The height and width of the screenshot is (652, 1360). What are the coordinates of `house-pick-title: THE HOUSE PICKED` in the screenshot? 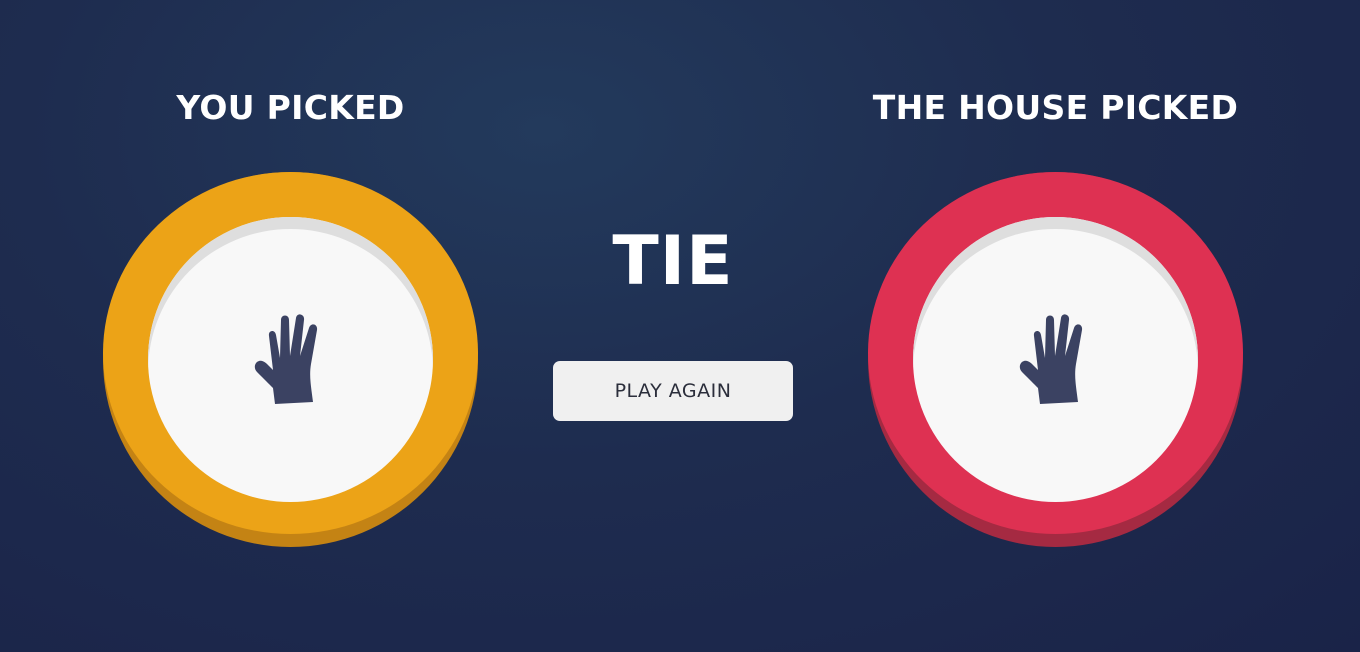 It's located at (1055, 107).